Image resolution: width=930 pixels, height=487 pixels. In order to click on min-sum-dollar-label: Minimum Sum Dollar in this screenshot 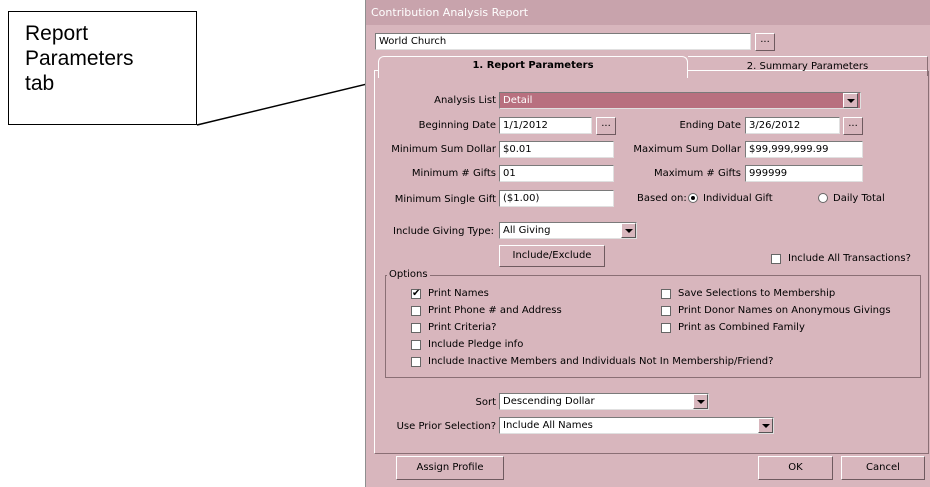, I will do `click(443, 149)`.